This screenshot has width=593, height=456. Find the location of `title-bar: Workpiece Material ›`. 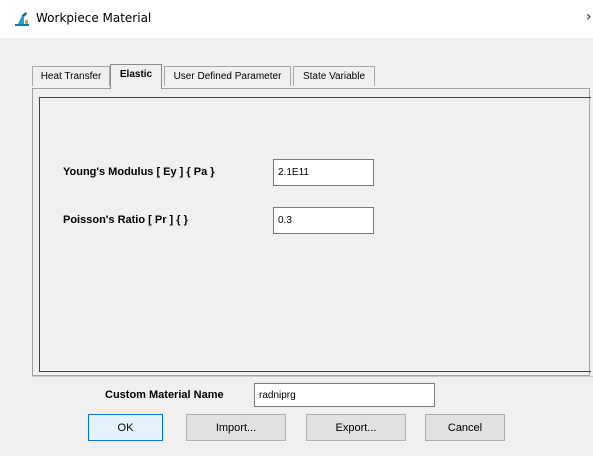

title-bar: Workpiece Material › is located at coordinates (296, 19).